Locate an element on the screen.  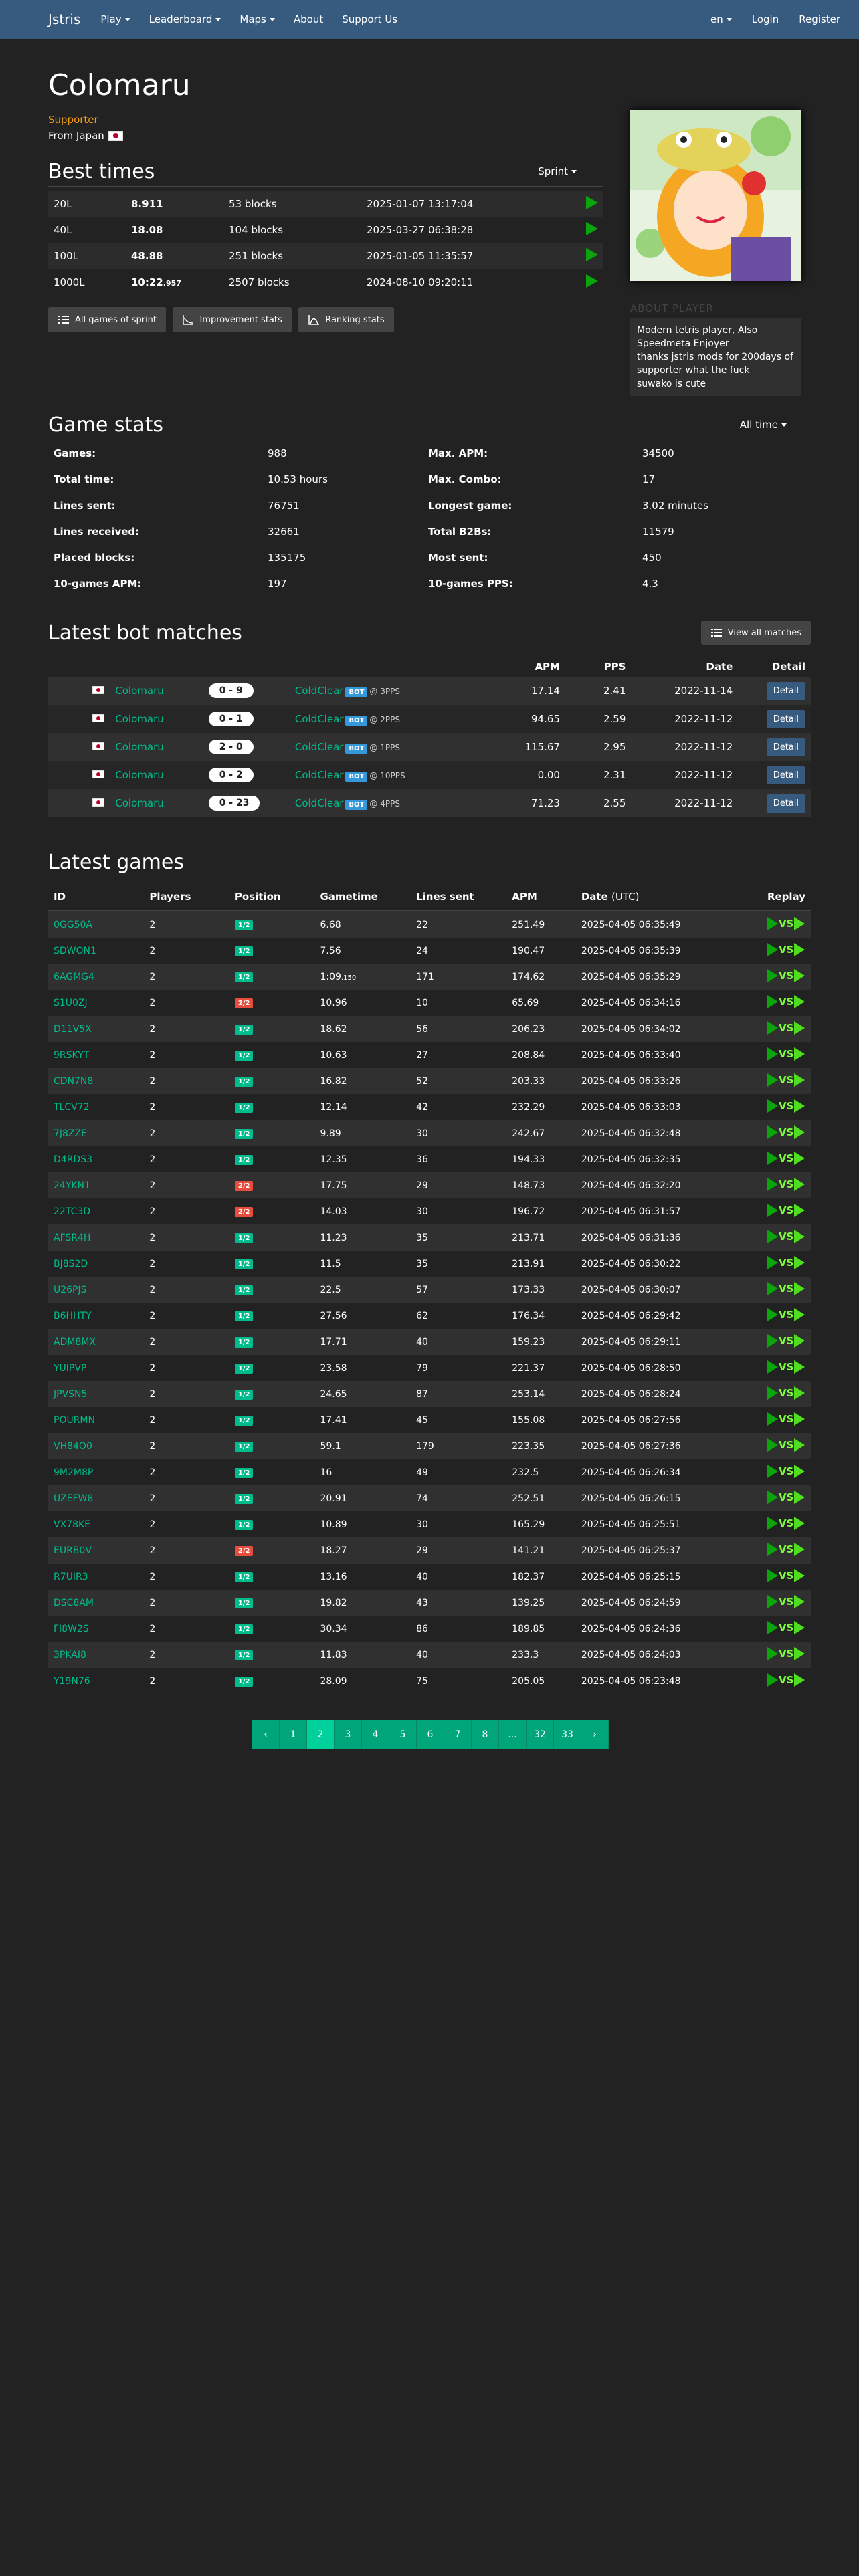
game-id-link: 0GG50A is located at coordinates (73, 925).